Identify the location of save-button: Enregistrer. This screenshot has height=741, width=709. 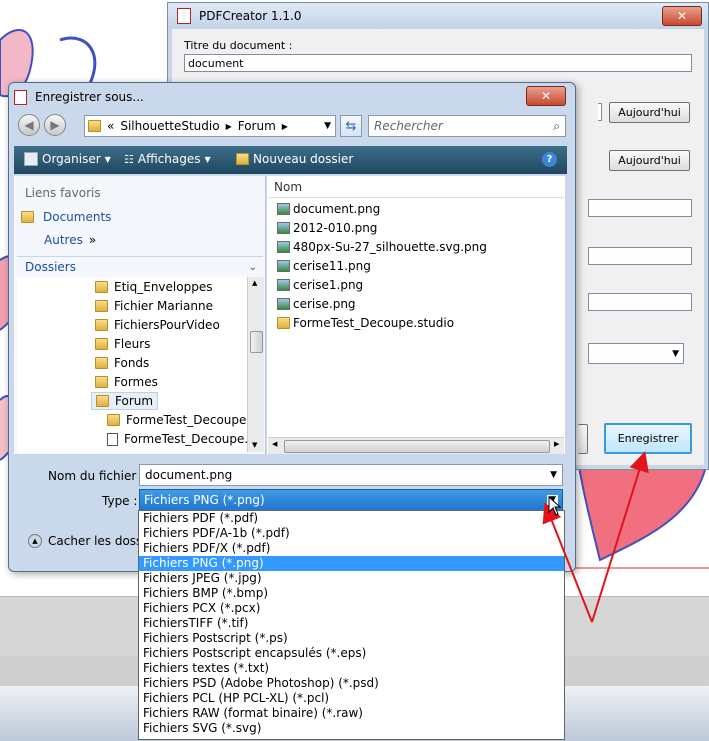
(648, 438).